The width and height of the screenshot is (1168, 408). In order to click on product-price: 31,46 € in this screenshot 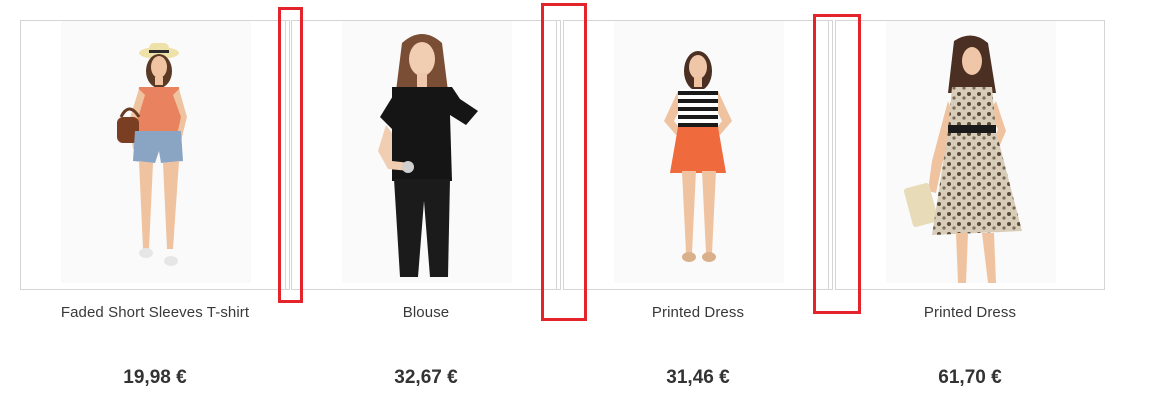, I will do `click(698, 377)`.